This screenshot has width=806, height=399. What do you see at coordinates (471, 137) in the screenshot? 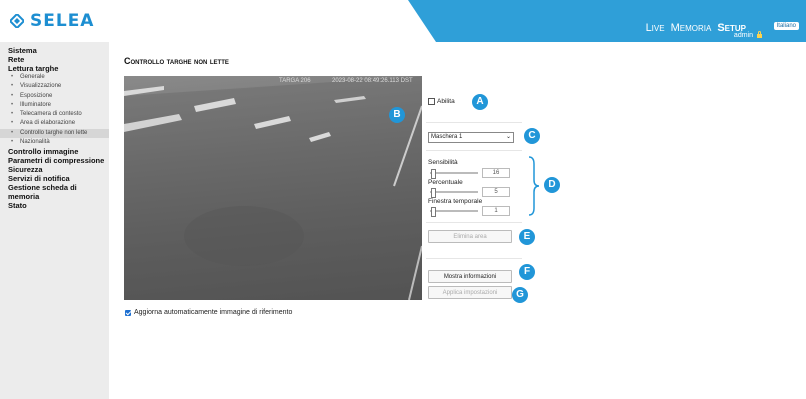
I see `mask-select: Maschera 1 ⌄` at bounding box center [471, 137].